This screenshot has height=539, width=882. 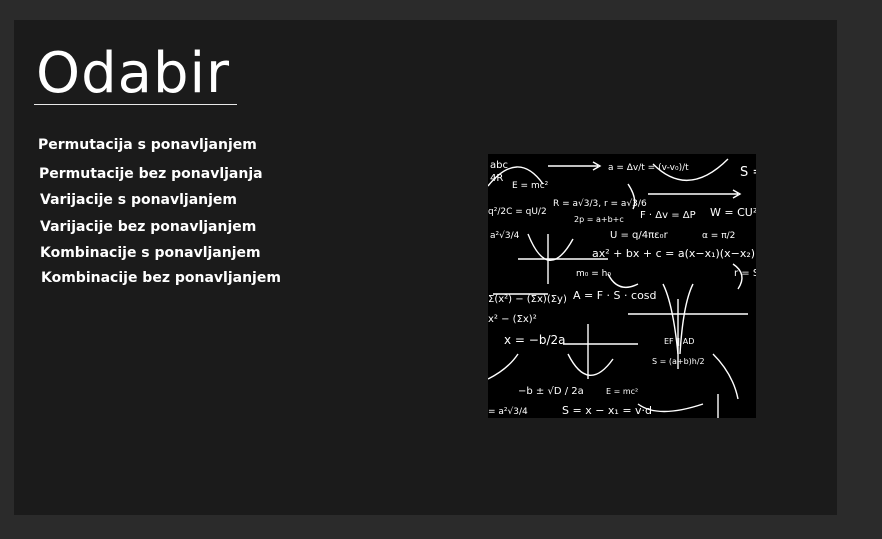 What do you see at coordinates (530, 186) in the screenshot?
I see `formula-2: E = mc²` at bounding box center [530, 186].